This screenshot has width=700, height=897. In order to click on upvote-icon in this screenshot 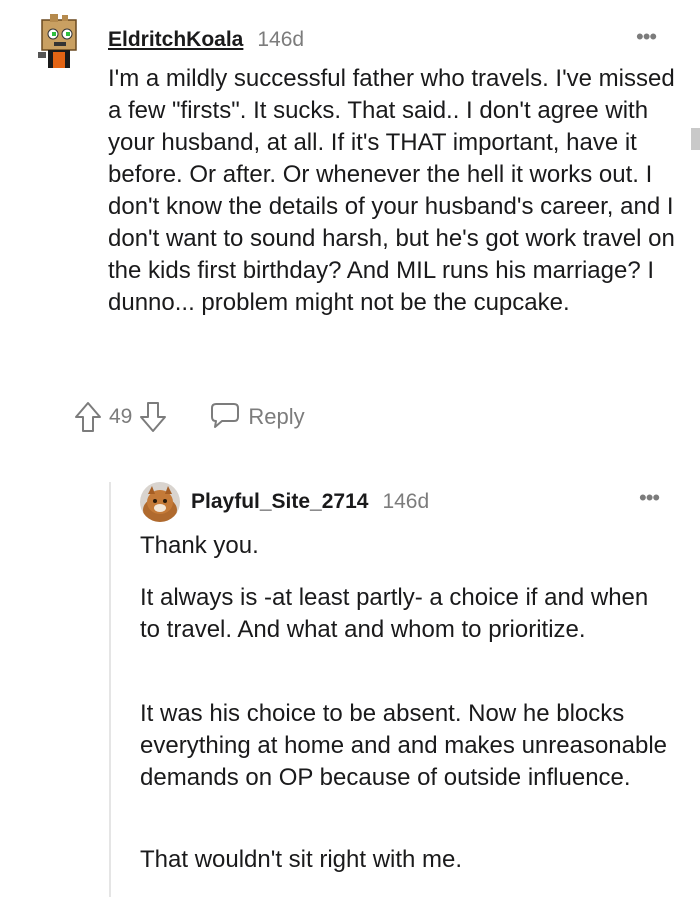, I will do `click(88, 417)`.